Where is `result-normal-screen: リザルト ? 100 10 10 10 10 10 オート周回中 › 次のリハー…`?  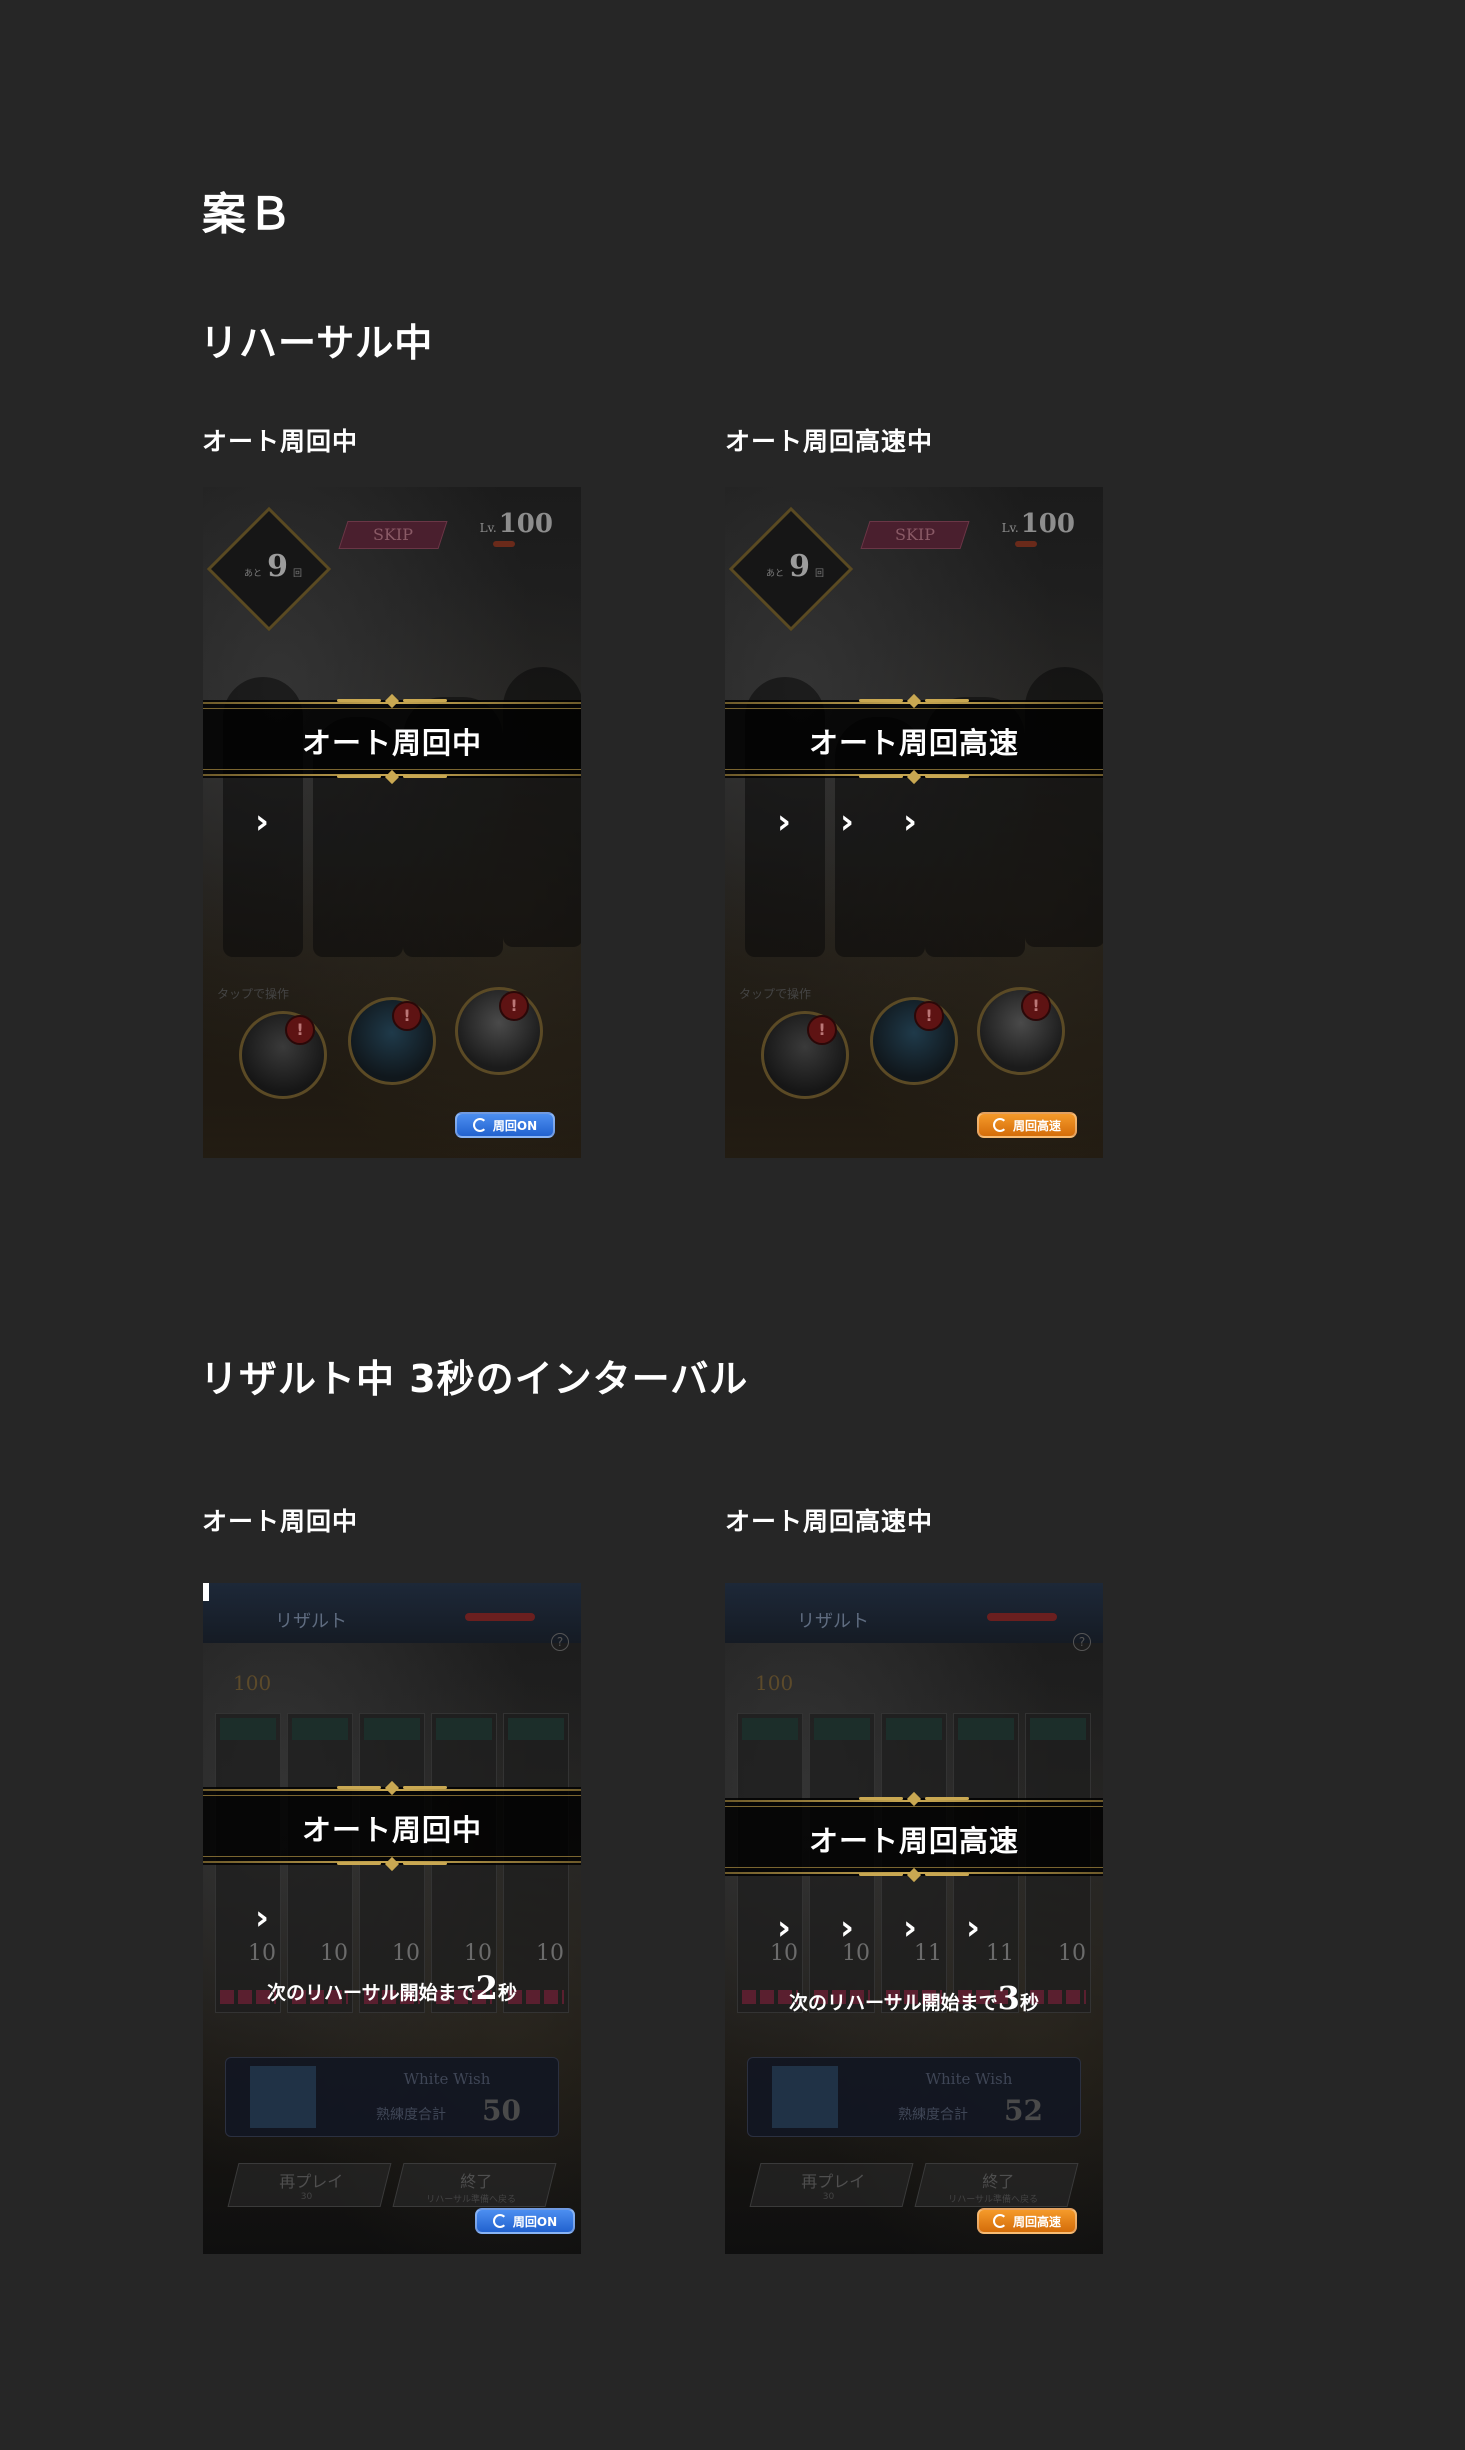 result-normal-screen: リザルト ? 100 10 10 10 10 10 オート周回中 › 次のリハー… is located at coordinates (392, 1918).